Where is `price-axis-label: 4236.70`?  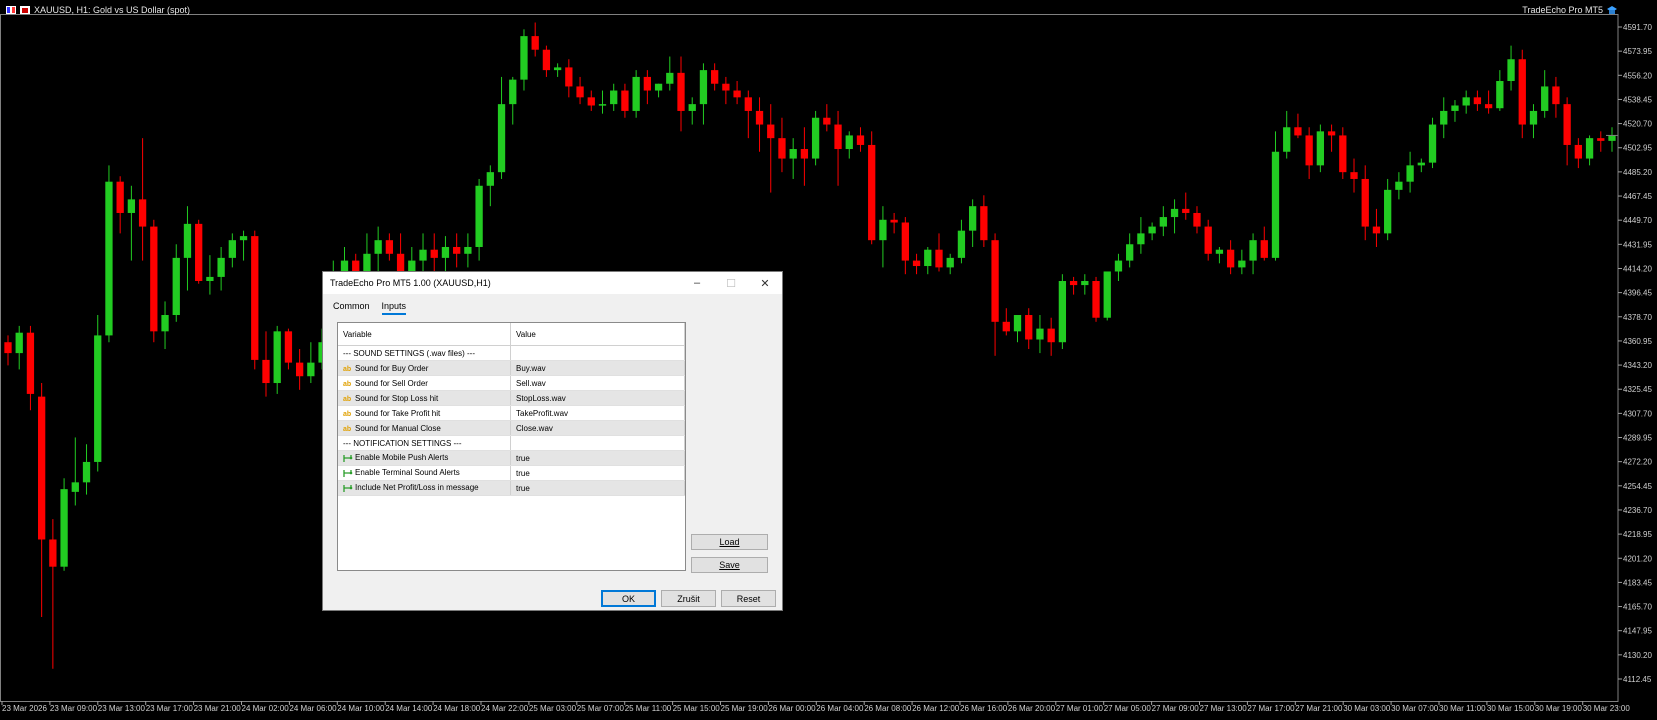 price-axis-label: 4236.70 is located at coordinates (1637, 510).